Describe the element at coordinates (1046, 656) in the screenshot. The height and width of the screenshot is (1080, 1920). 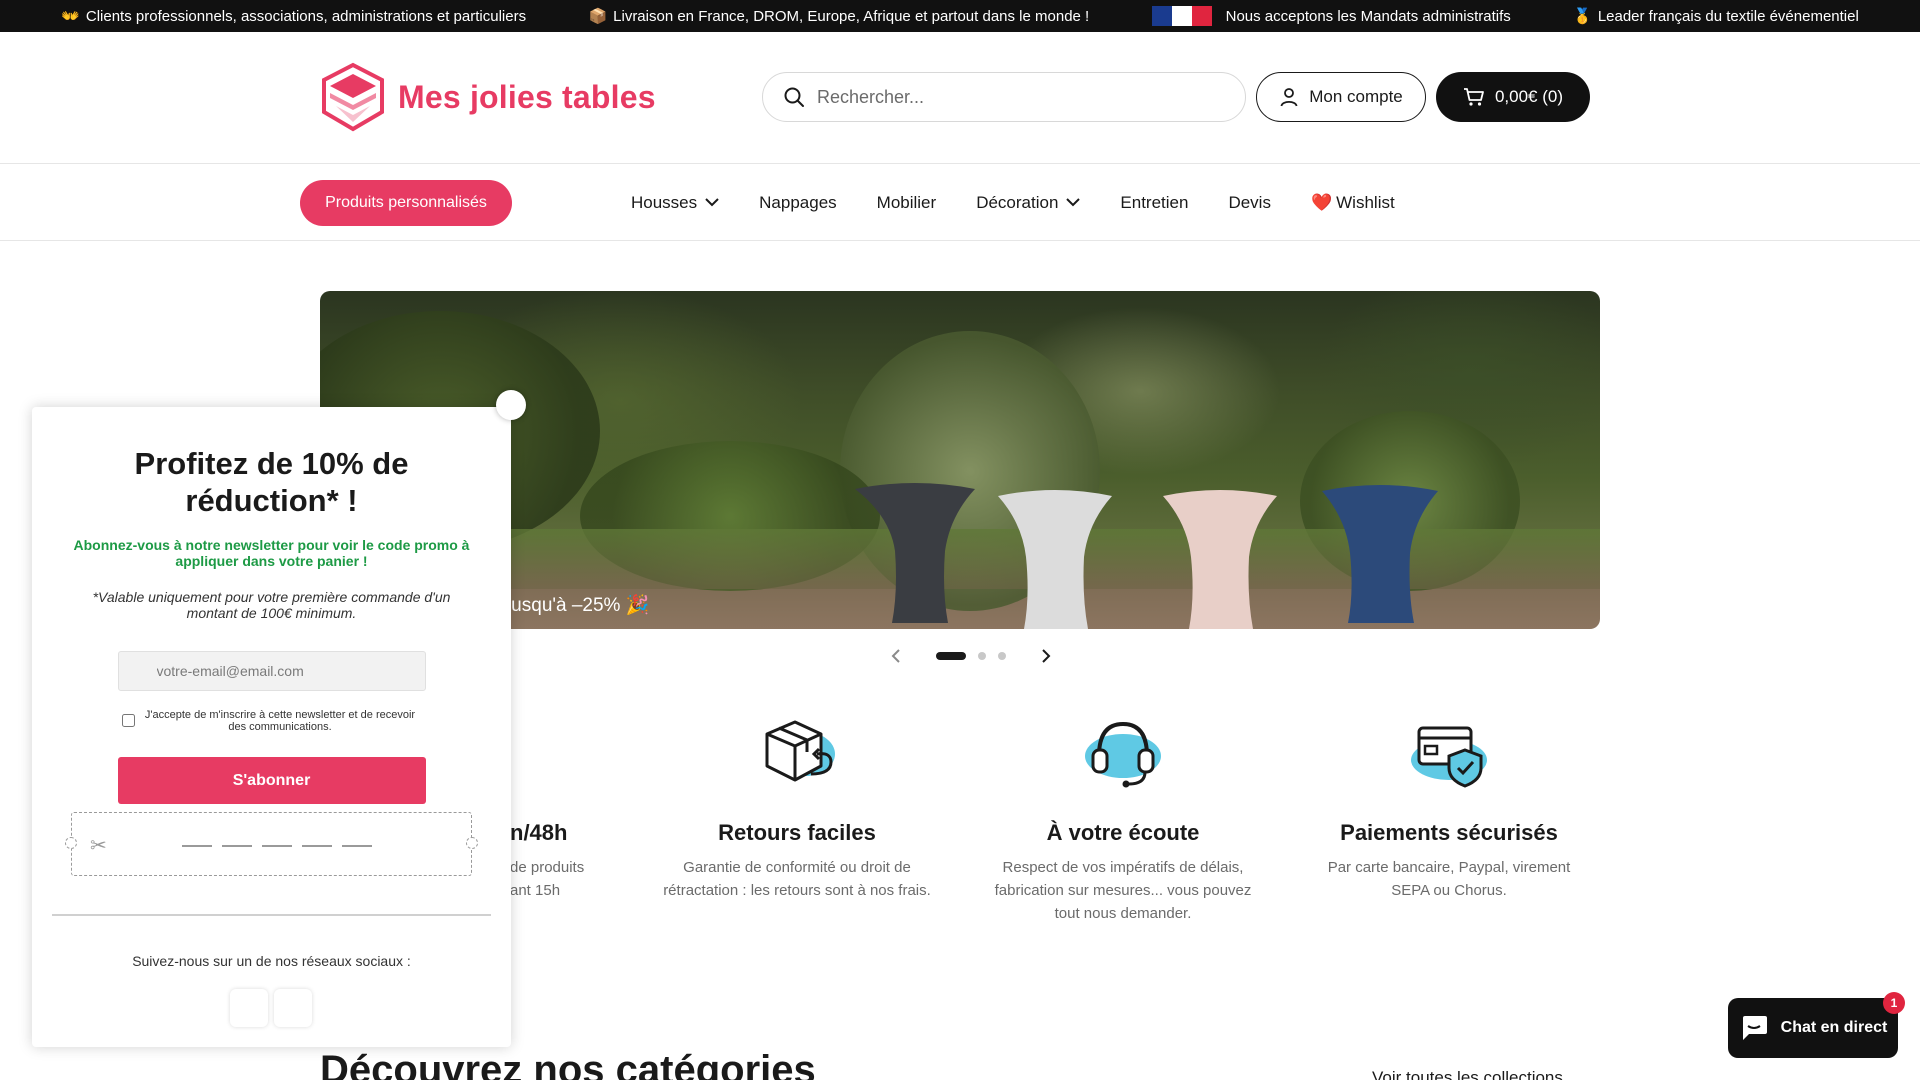
I see `chevron-right-icon` at that location.